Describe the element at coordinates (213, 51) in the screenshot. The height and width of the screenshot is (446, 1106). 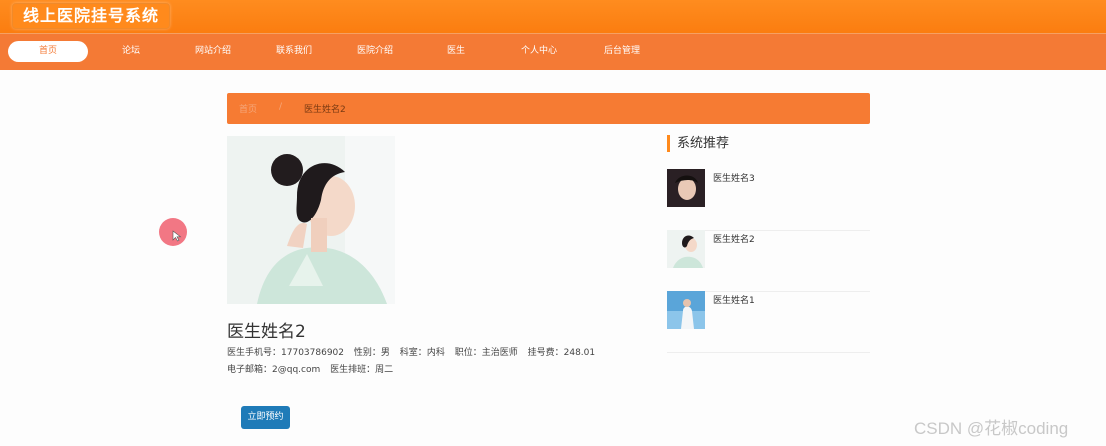
I see `nav-item-site-intro: 网站介绍` at that location.